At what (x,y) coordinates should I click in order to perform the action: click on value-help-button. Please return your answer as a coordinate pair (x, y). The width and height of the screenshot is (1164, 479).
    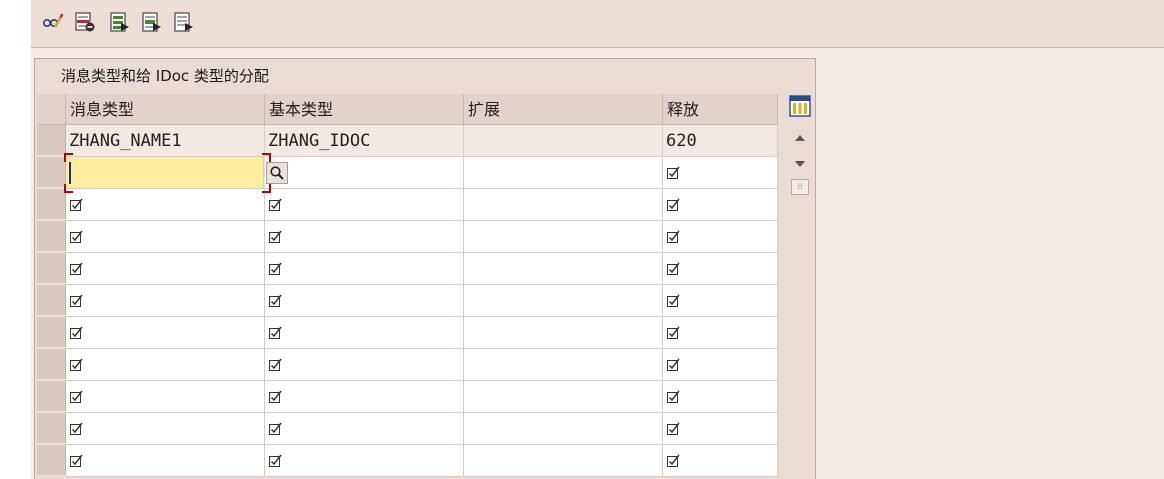
    Looking at the image, I should click on (277, 173).